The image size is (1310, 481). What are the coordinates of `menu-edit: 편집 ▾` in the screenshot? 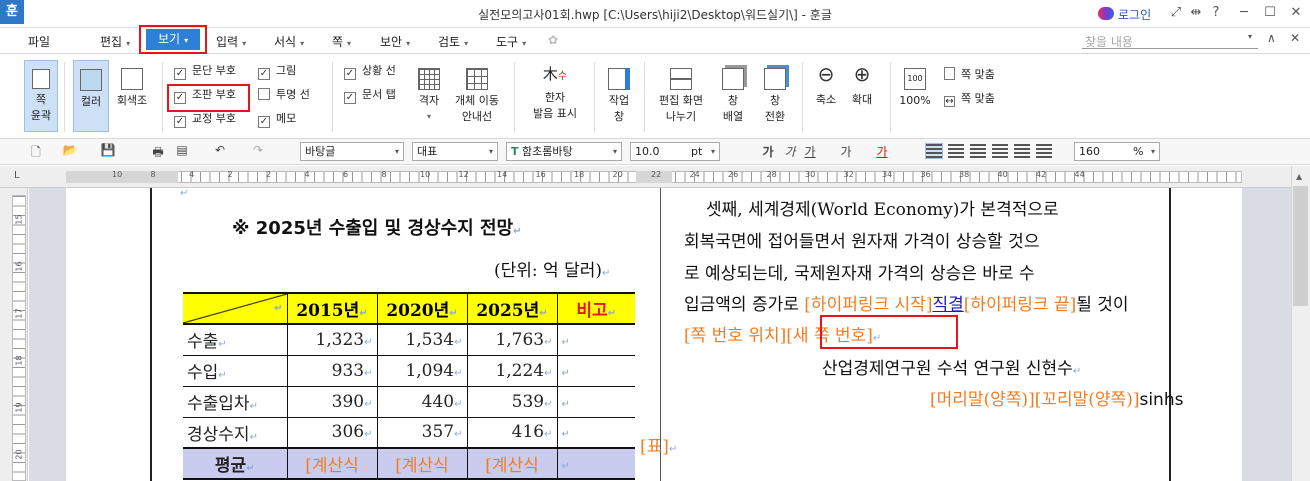 It's located at (115, 41).